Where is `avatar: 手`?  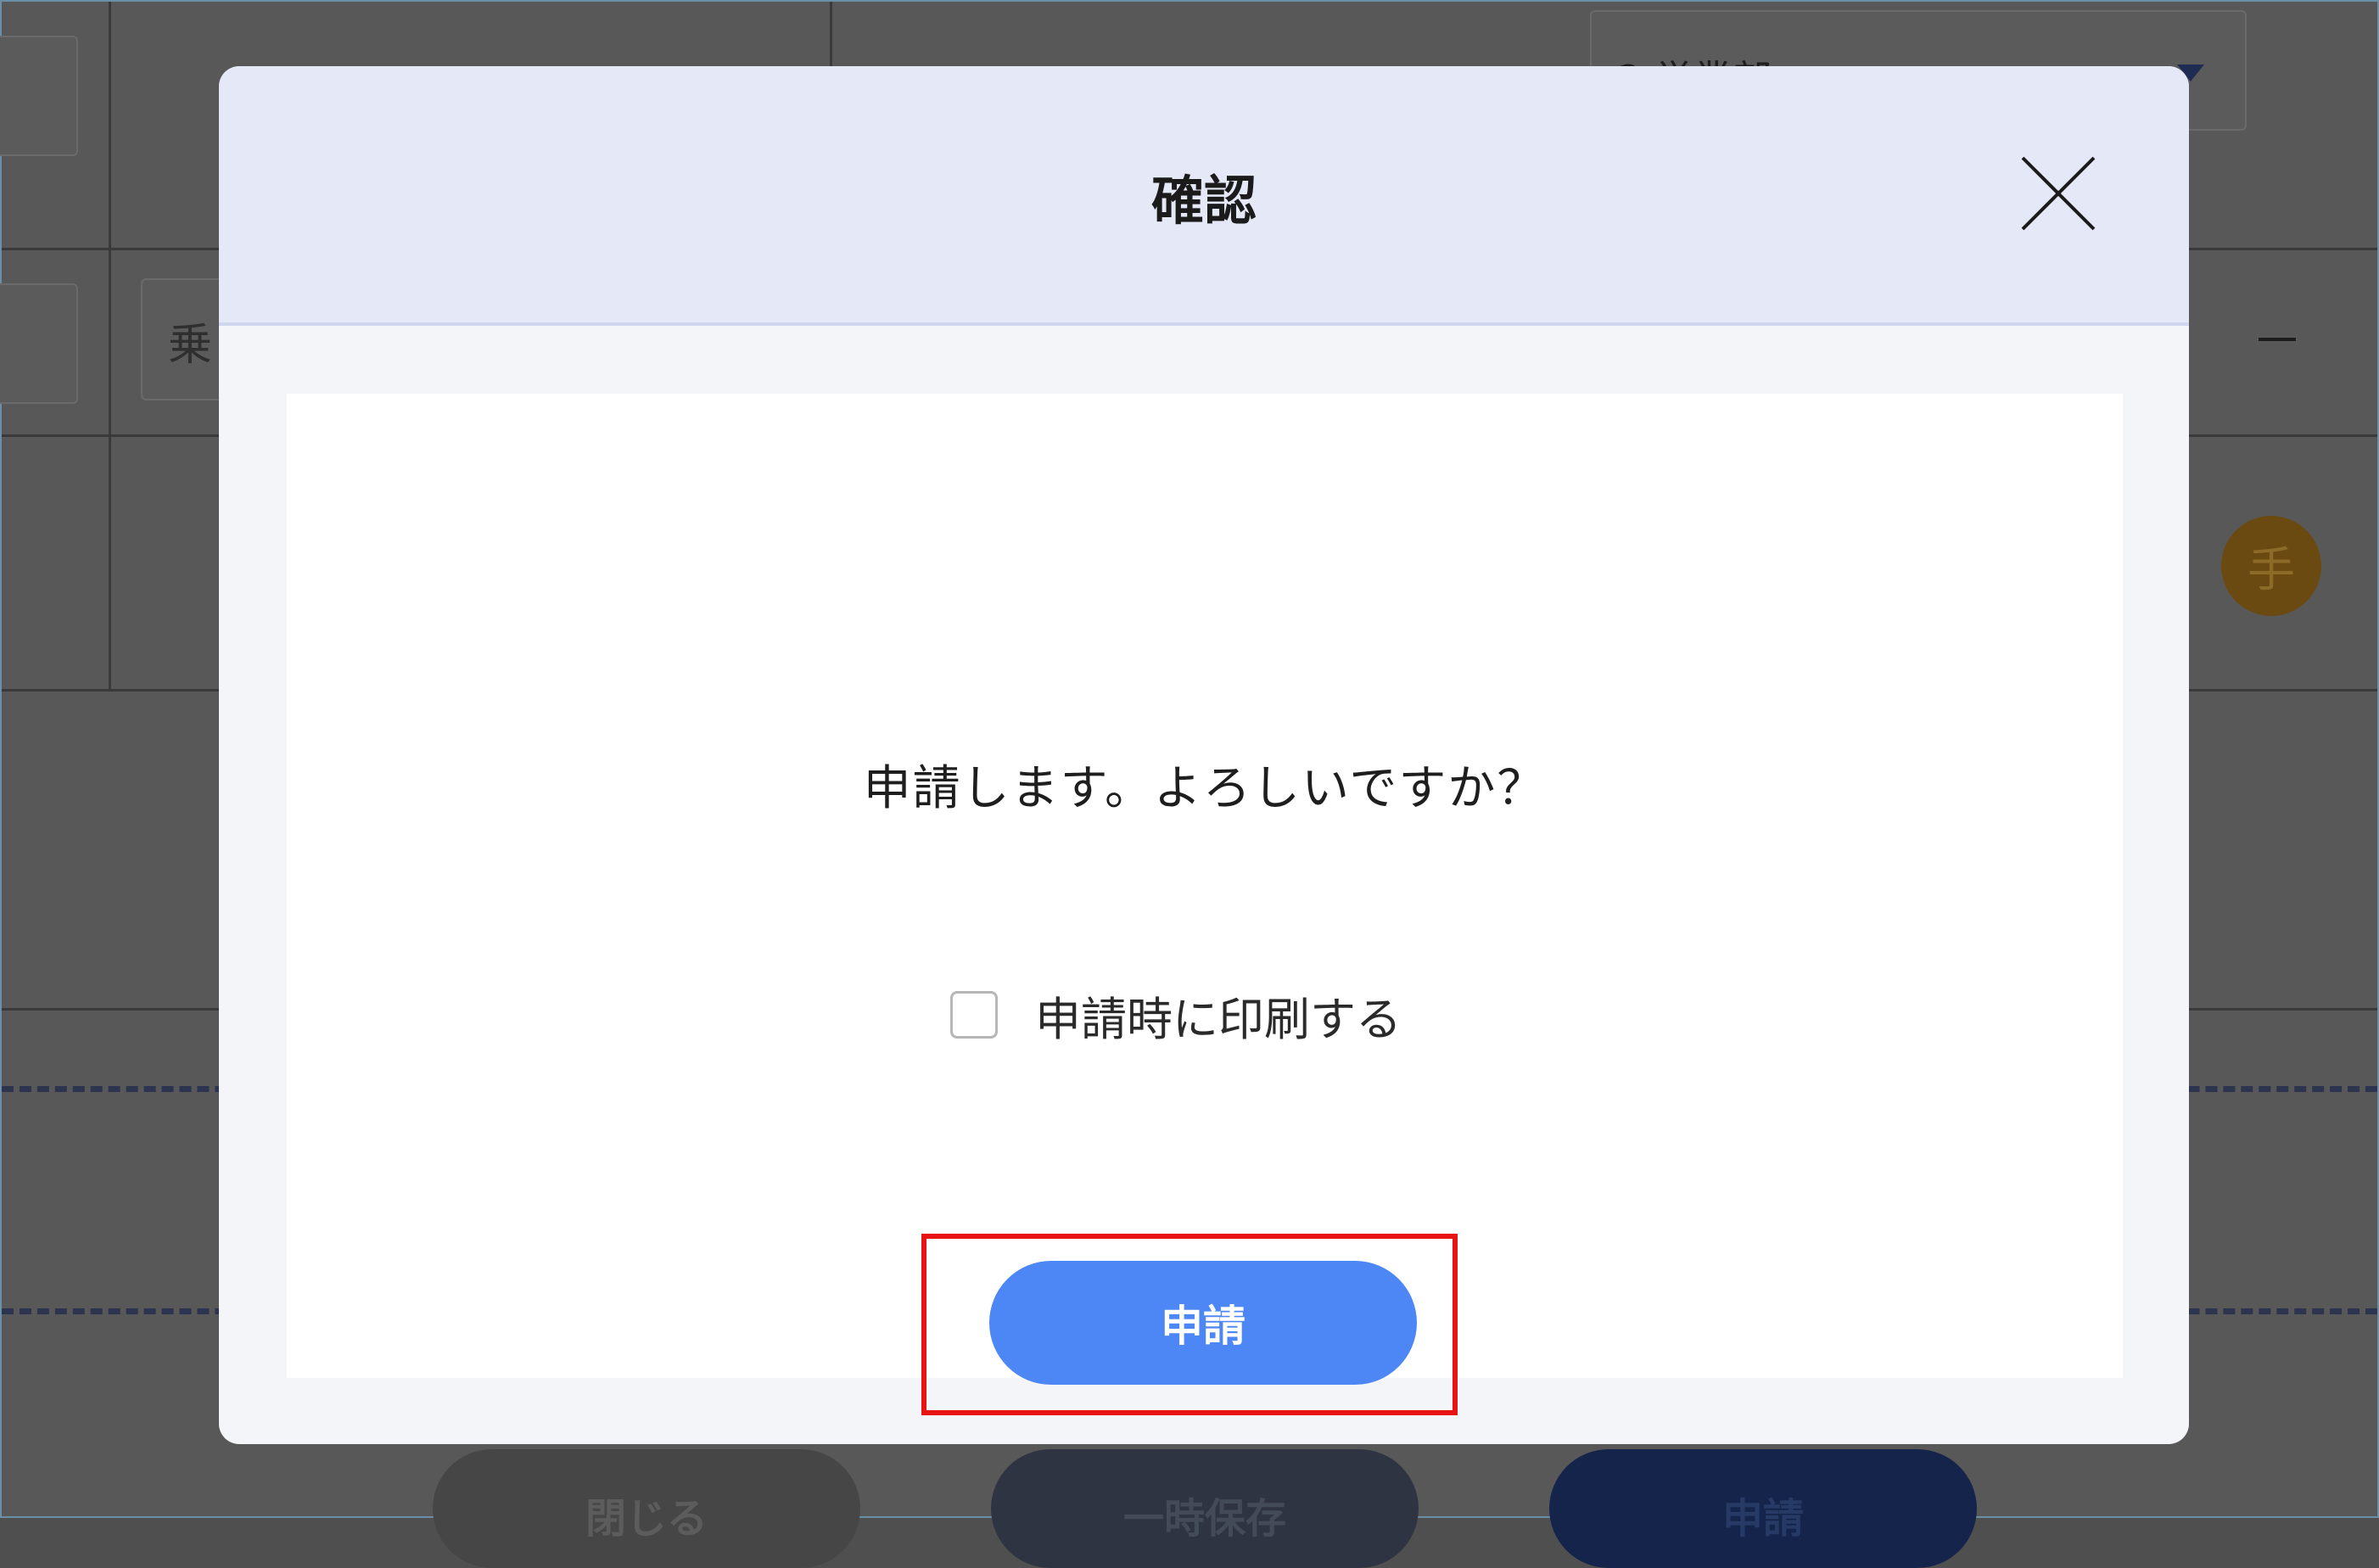 avatar: 手 is located at coordinates (2271, 566).